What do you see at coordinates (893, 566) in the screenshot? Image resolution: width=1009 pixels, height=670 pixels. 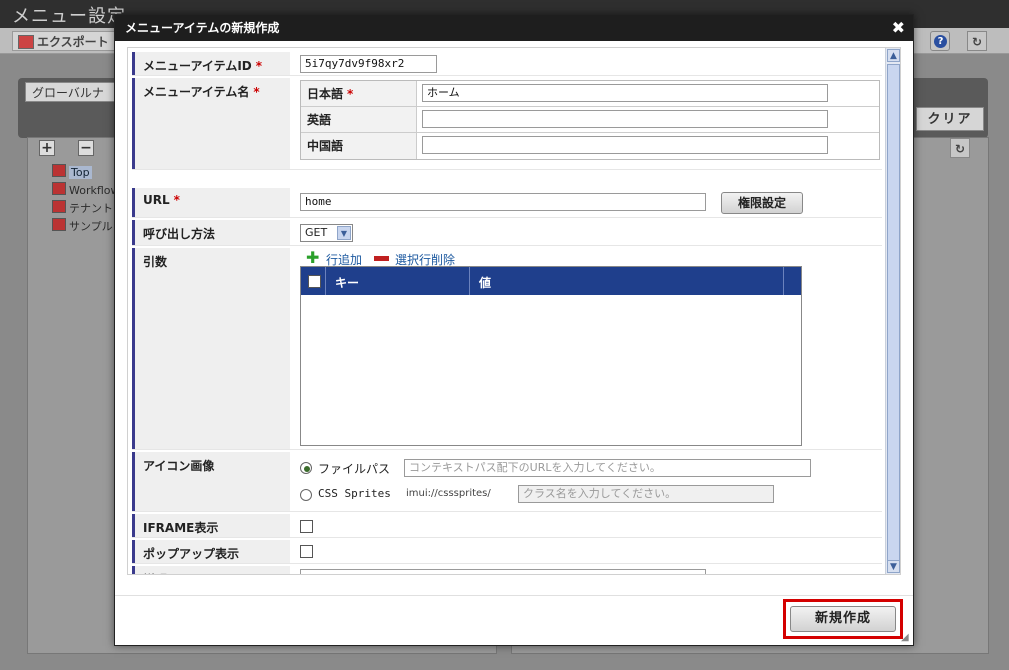 I see `scroll-down-icon: ▼` at bounding box center [893, 566].